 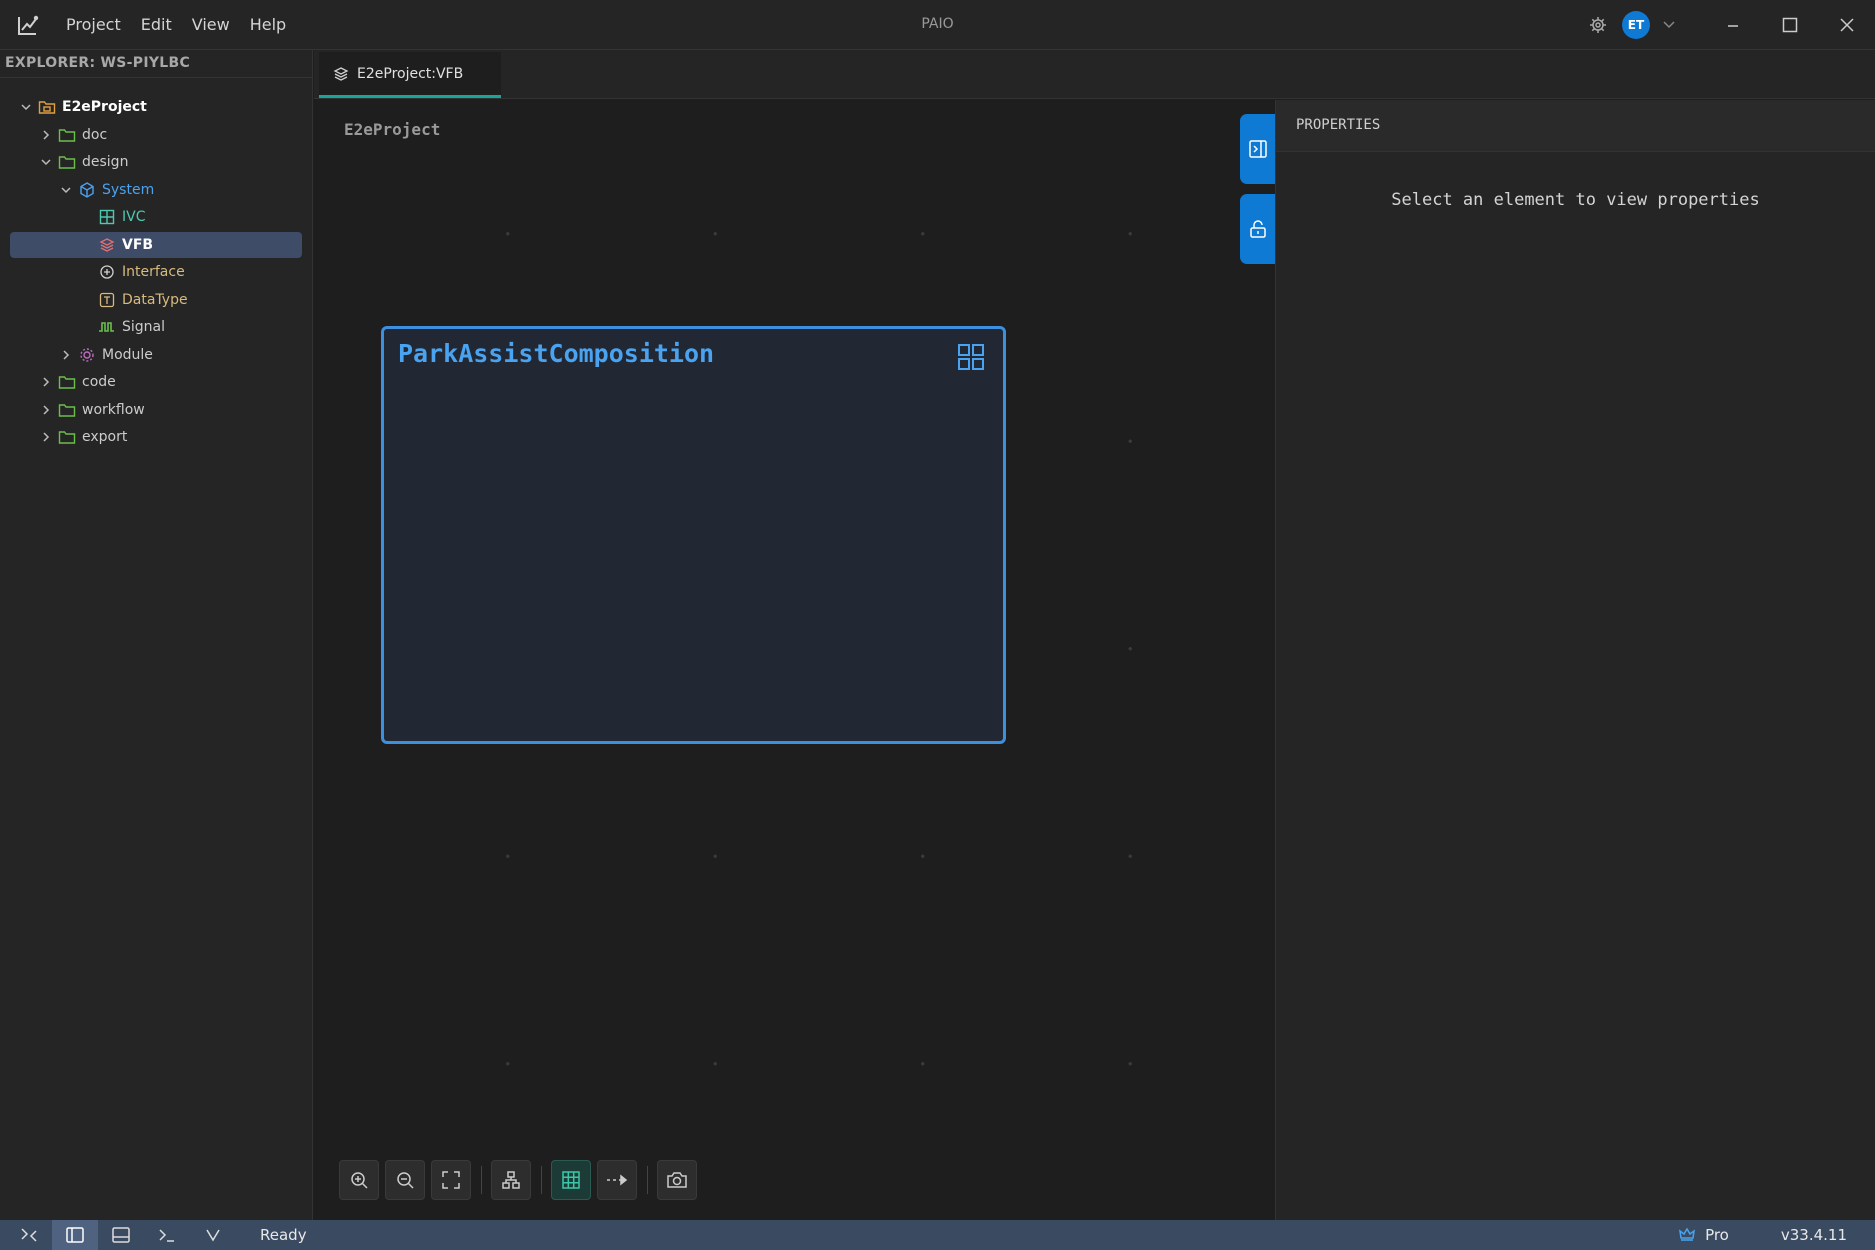 I want to click on tree-item-label: doc, so click(x=95, y=134).